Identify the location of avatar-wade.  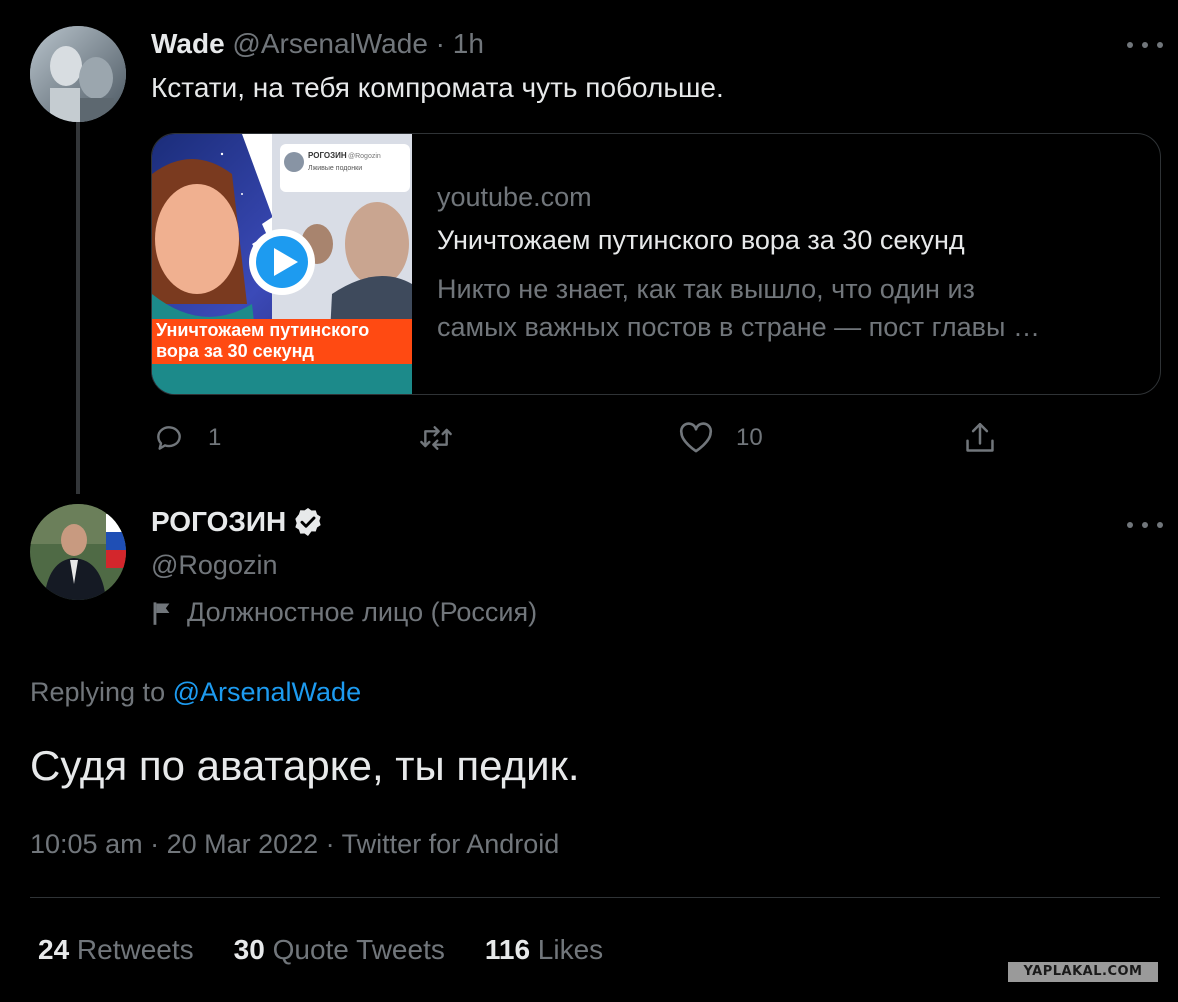
(78, 74).